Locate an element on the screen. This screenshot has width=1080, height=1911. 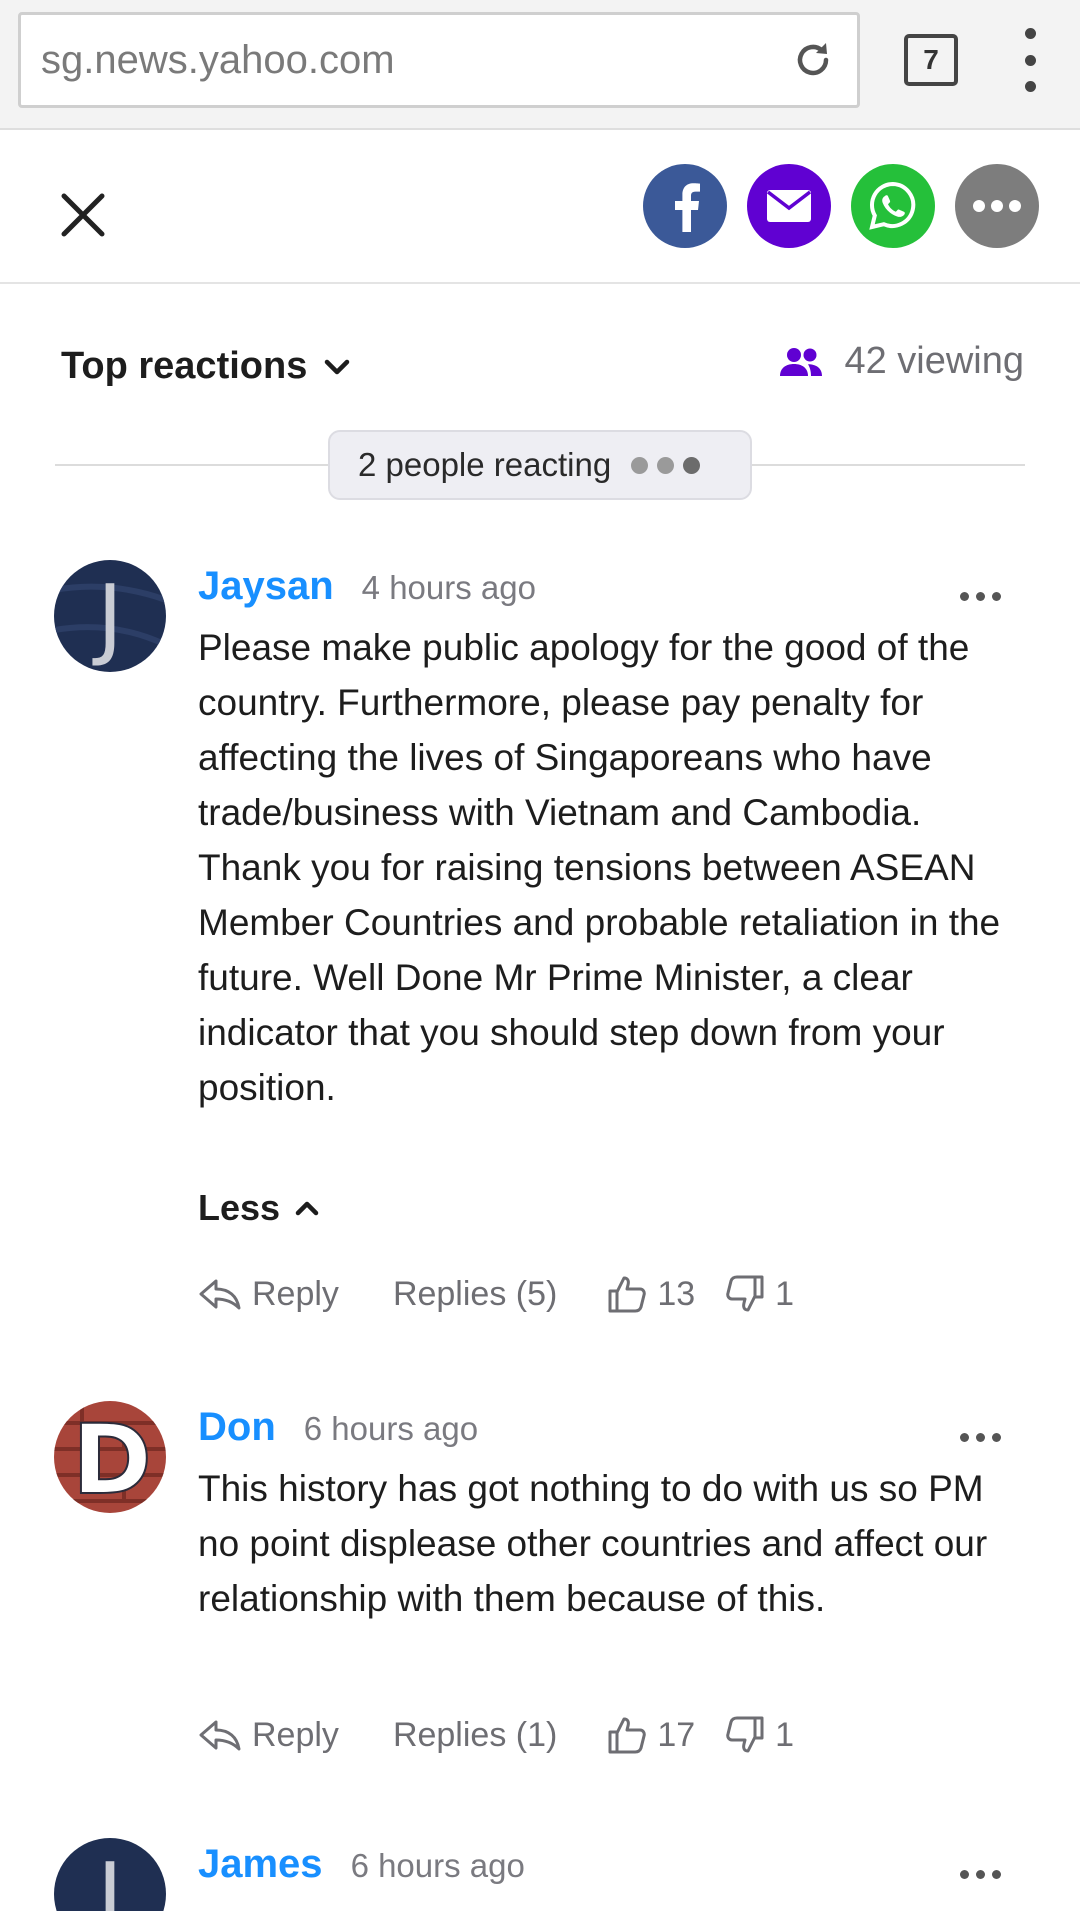
less-toggle: Less is located at coordinates (260, 1208).